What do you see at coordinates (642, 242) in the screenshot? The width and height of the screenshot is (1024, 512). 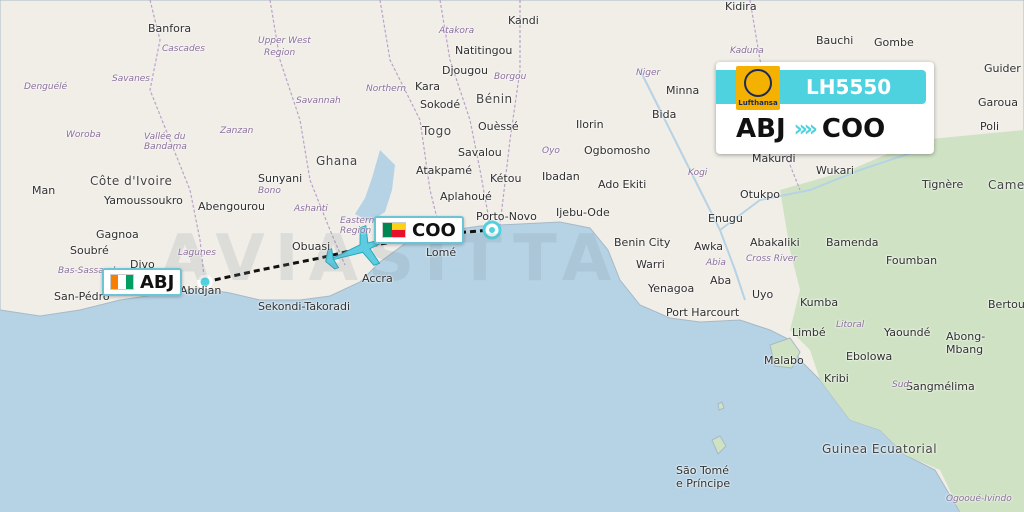 I see `label-benin-city: Benin City` at bounding box center [642, 242].